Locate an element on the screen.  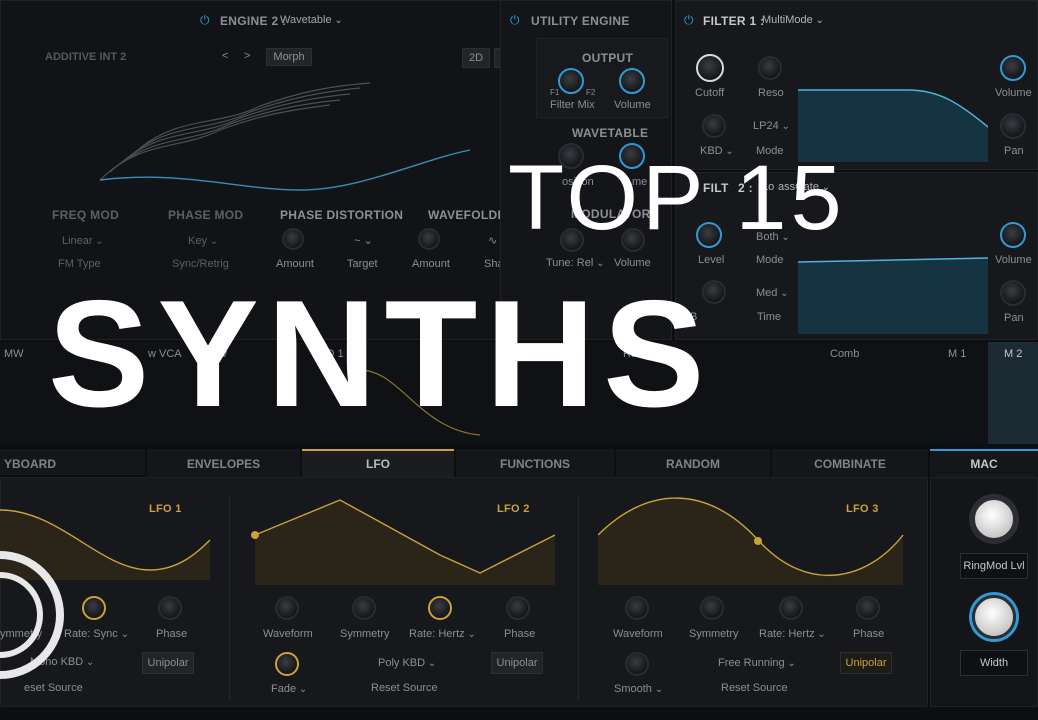
lfo2-kbd-dropdown: Poly KBD is located at coordinates (407, 663).